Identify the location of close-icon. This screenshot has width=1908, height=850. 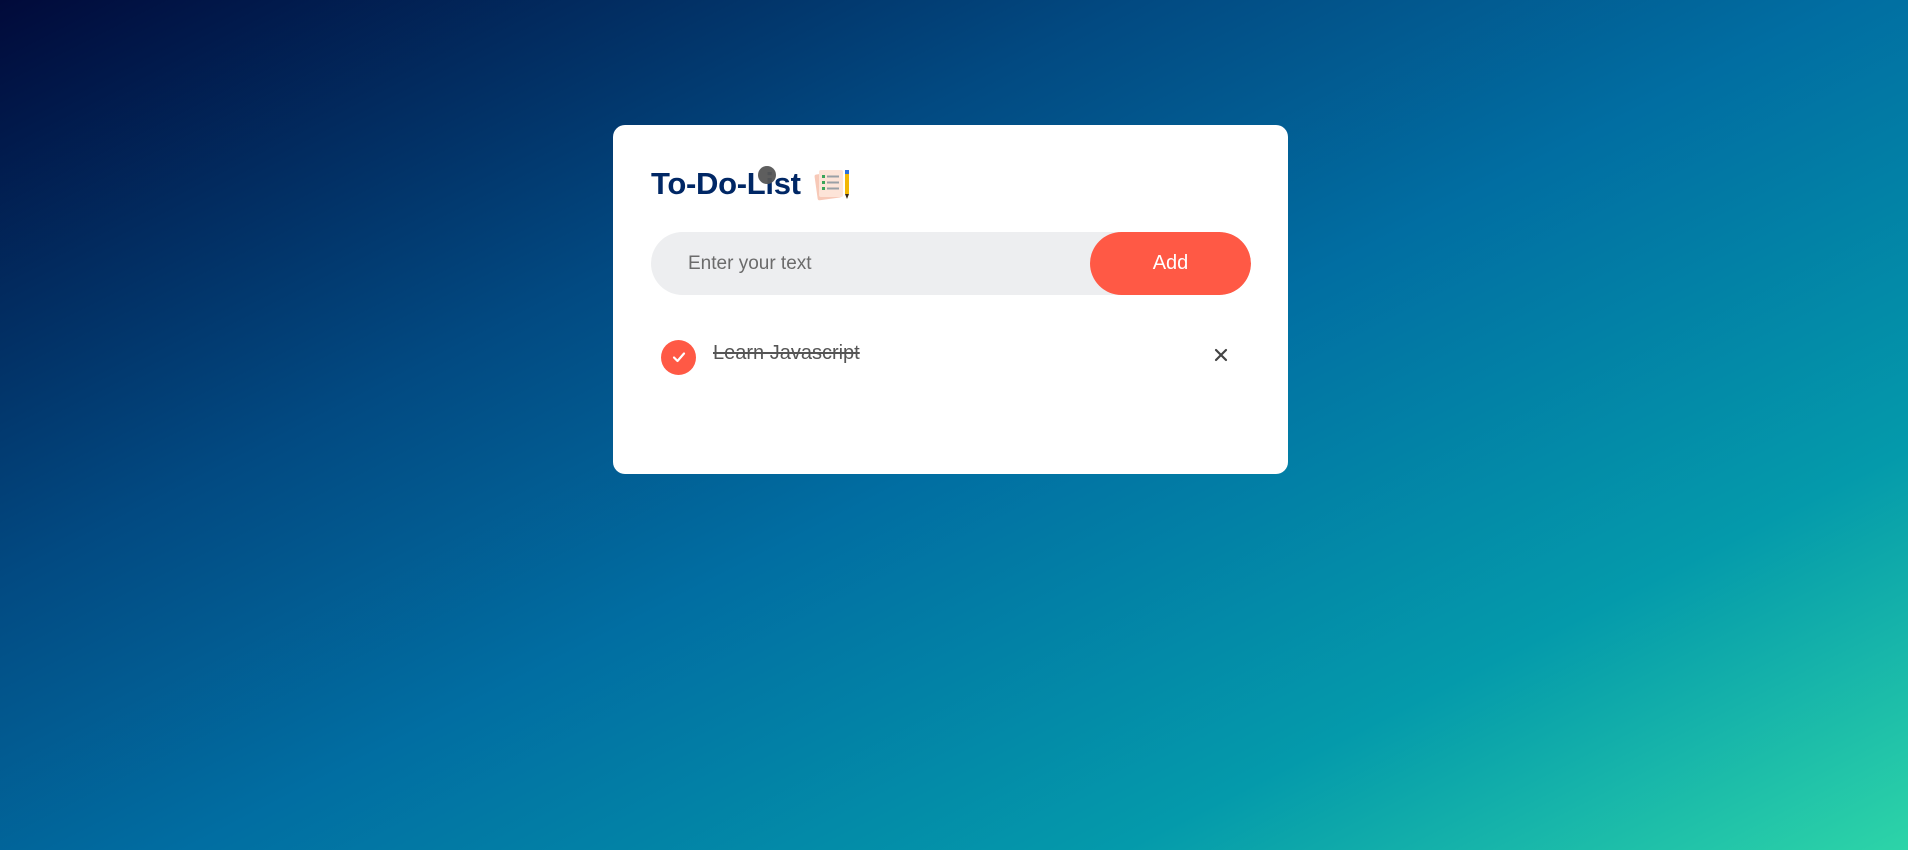
(1221, 355).